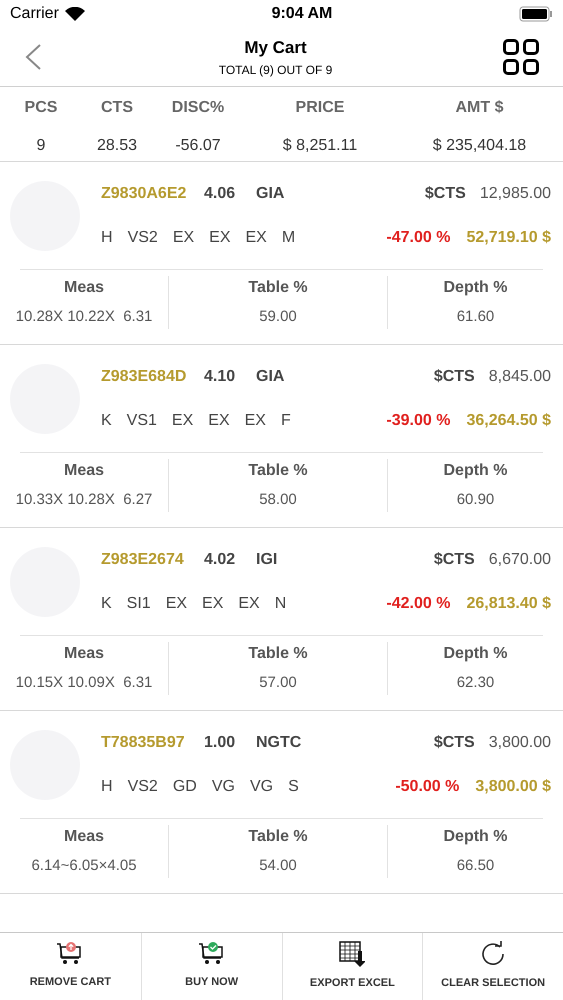 This screenshot has width=563, height=1000. Describe the element at coordinates (479, 146) in the screenshot. I see `summary-value: $ 235,404.18` at that location.